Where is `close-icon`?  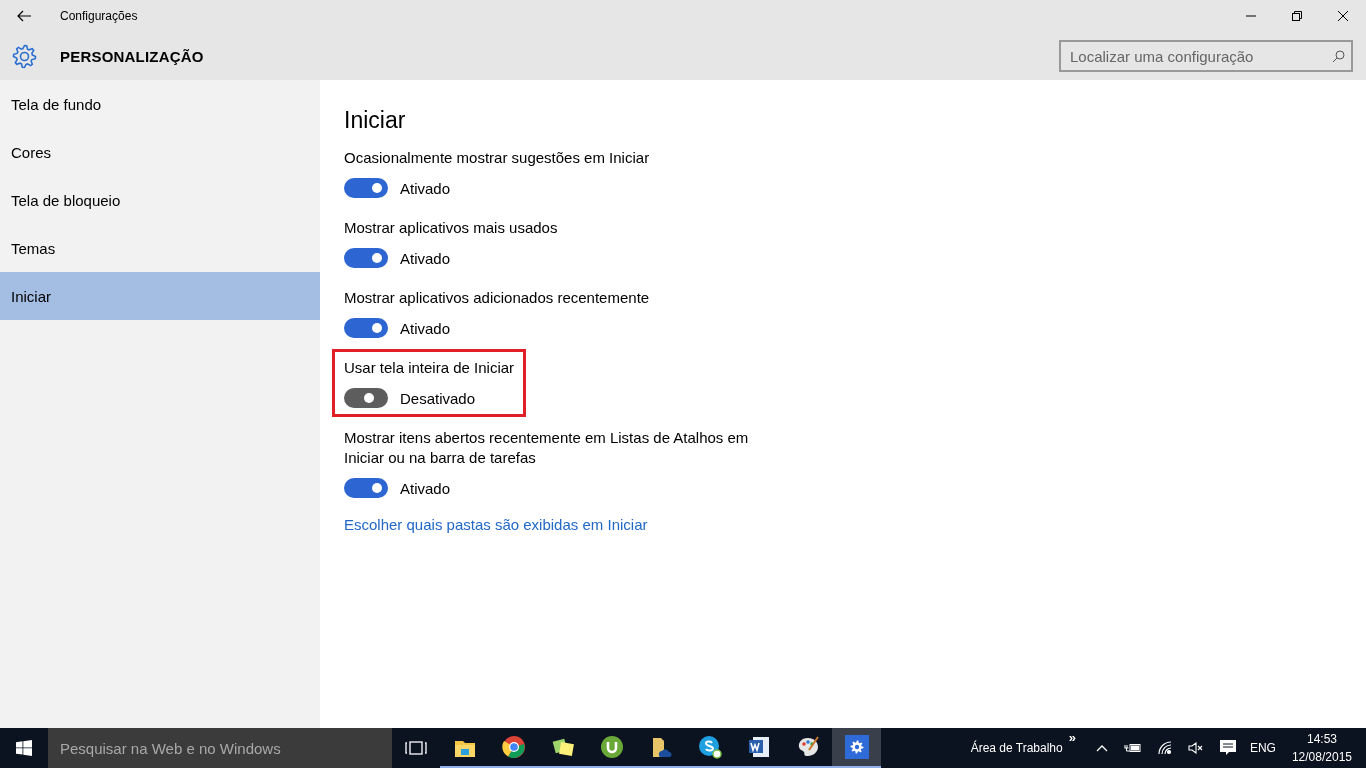
close-icon is located at coordinates (1343, 16).